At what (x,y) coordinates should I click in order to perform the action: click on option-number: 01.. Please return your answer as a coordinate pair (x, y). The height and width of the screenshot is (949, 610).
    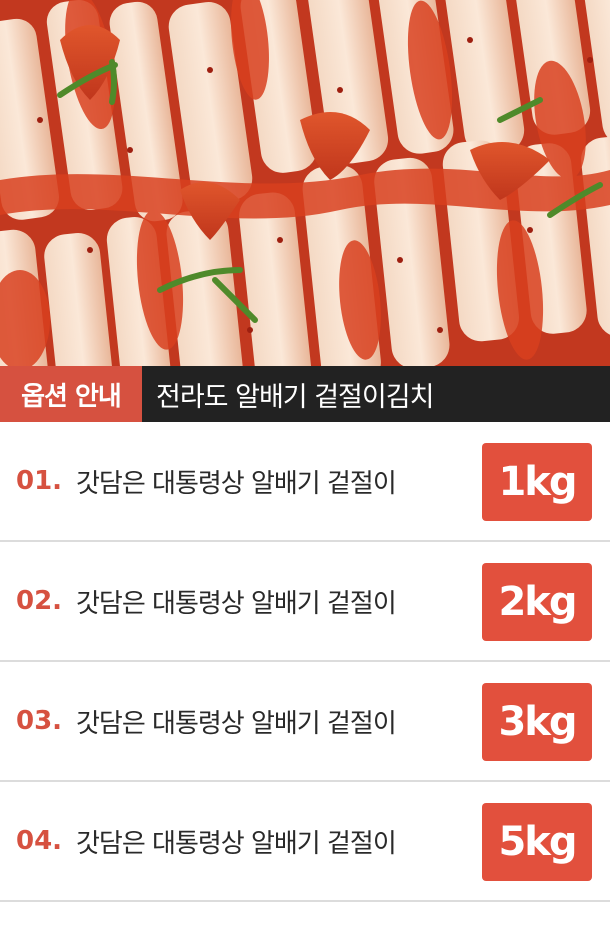
    Looking at the image, I should click on (39, 481).